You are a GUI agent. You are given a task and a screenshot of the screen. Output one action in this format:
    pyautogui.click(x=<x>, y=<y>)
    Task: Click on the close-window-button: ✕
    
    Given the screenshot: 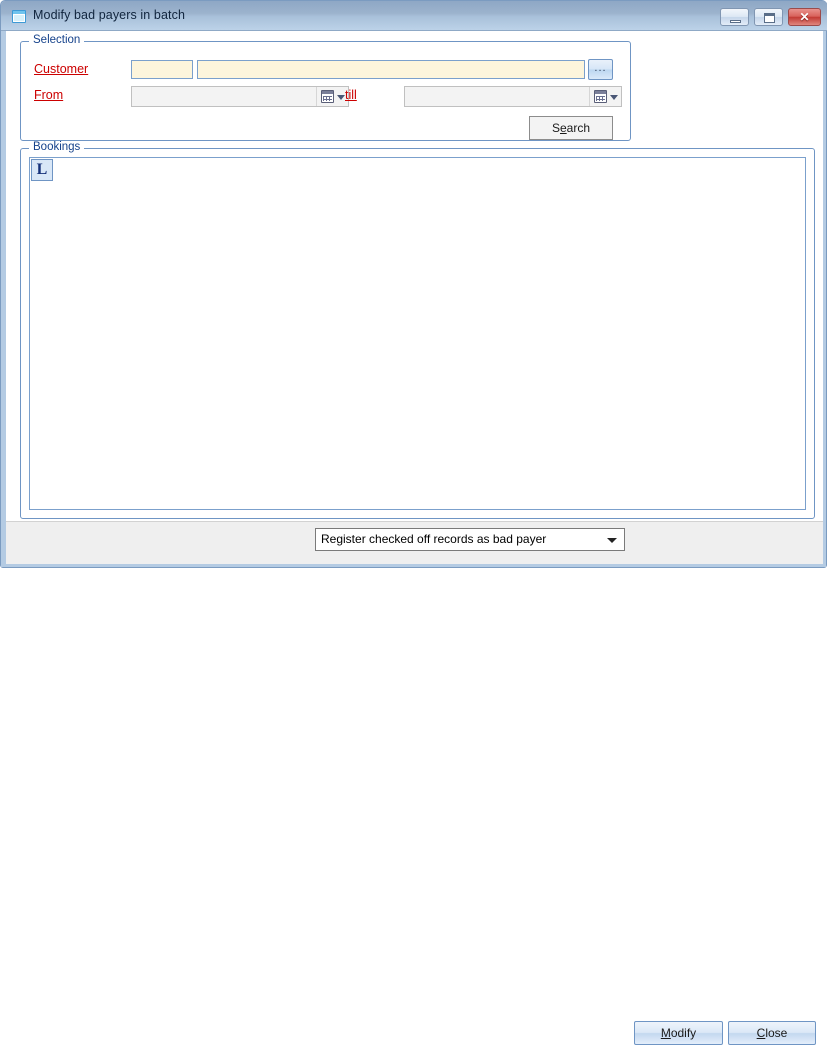 What is the action you would take?
    pyautogui.click(x=804, y=17)
    